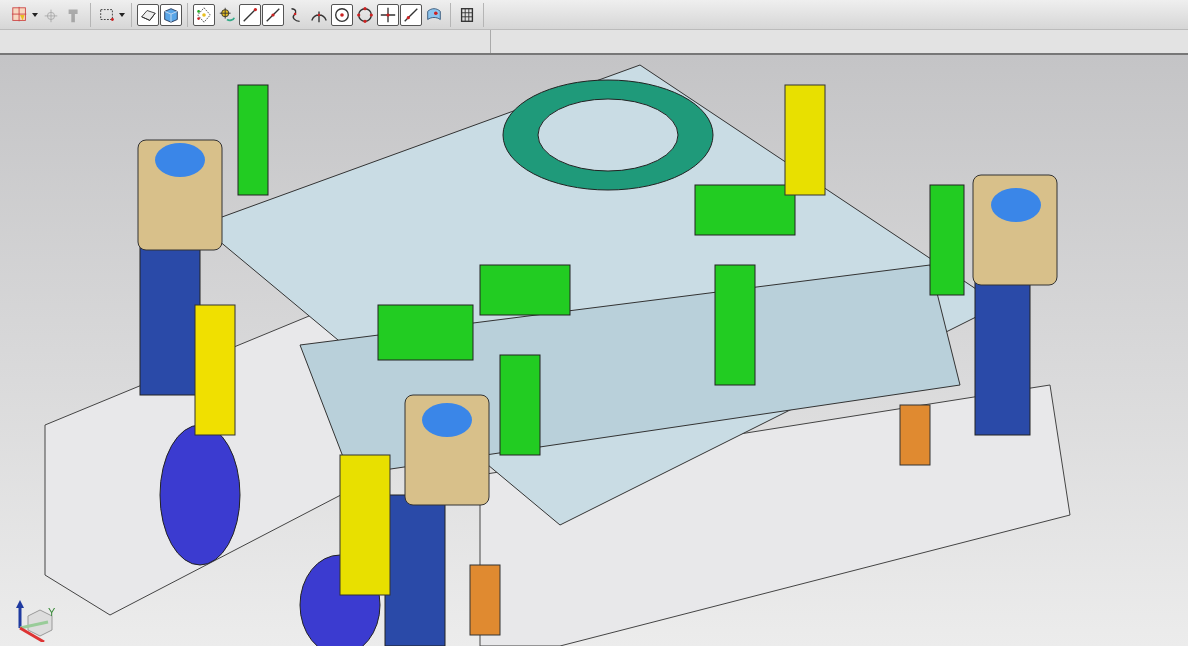 This screenshot has width=1188, height=646. I want to click on snap-point-icon, so click(19, 14).